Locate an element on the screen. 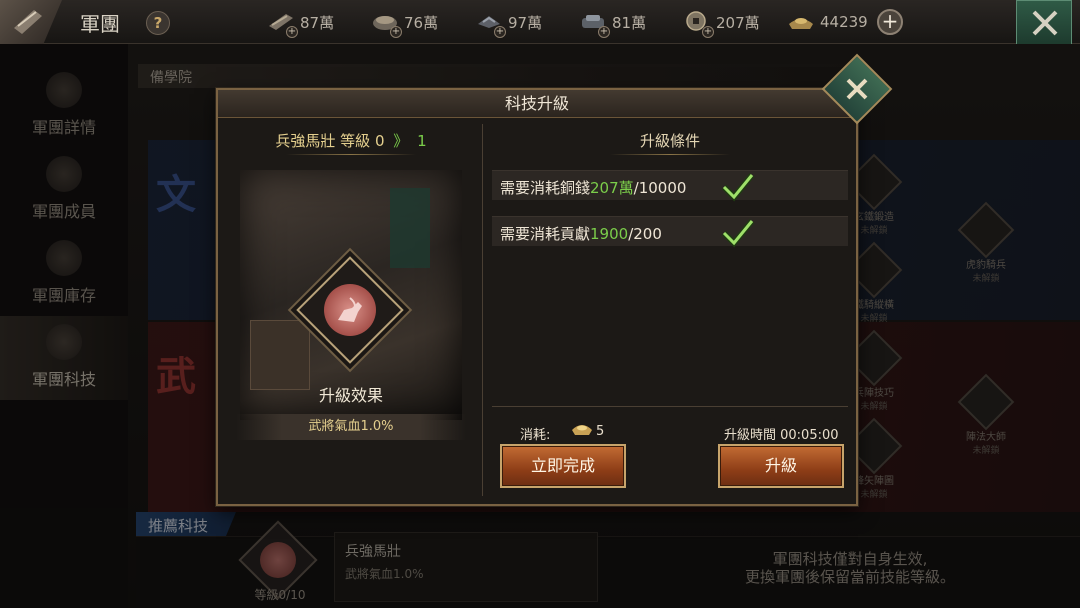 The height and width of the screenshot is (608, 1080). next-level: 1 is located at coordinates (422, 141).